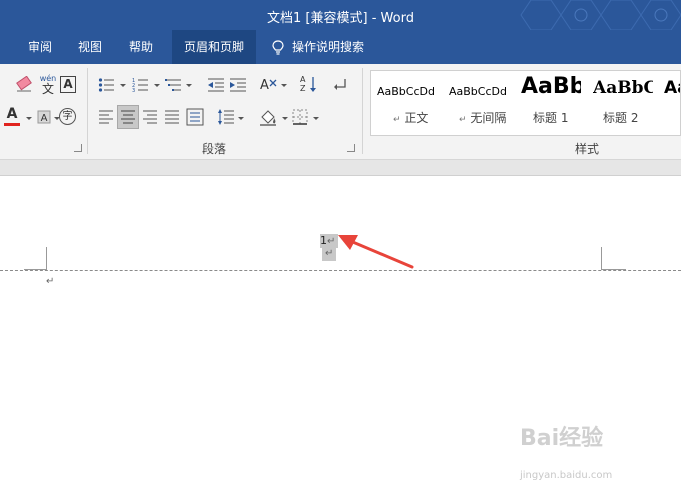 The height and width of the screenshot is (498, 681). Describe the element at coordinates (29, 118) in the screenshot. I see `font-color-dropdown-icon` at that location.